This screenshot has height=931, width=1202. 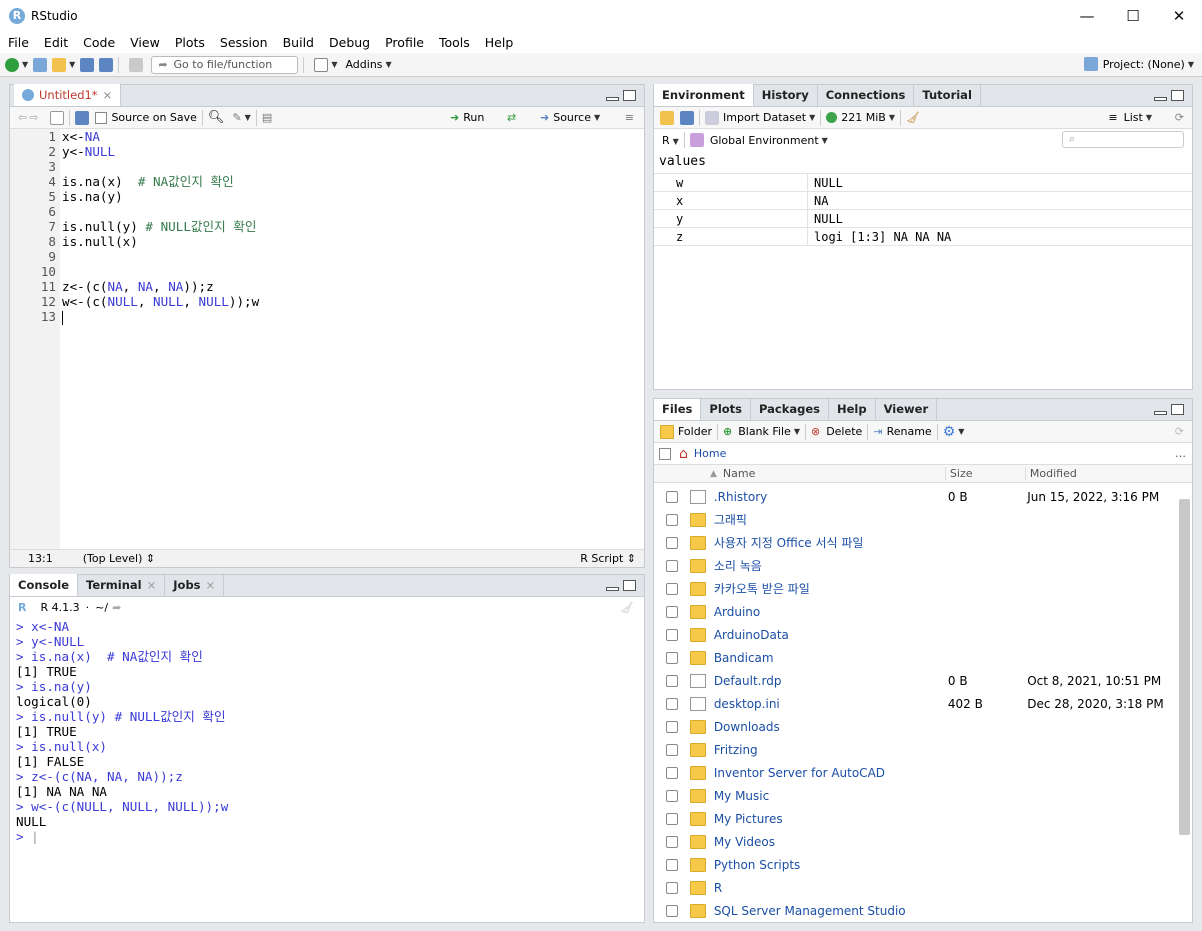 I want to click on tab-untitled1: Untitled1* ×, so click(x=68, y=95).